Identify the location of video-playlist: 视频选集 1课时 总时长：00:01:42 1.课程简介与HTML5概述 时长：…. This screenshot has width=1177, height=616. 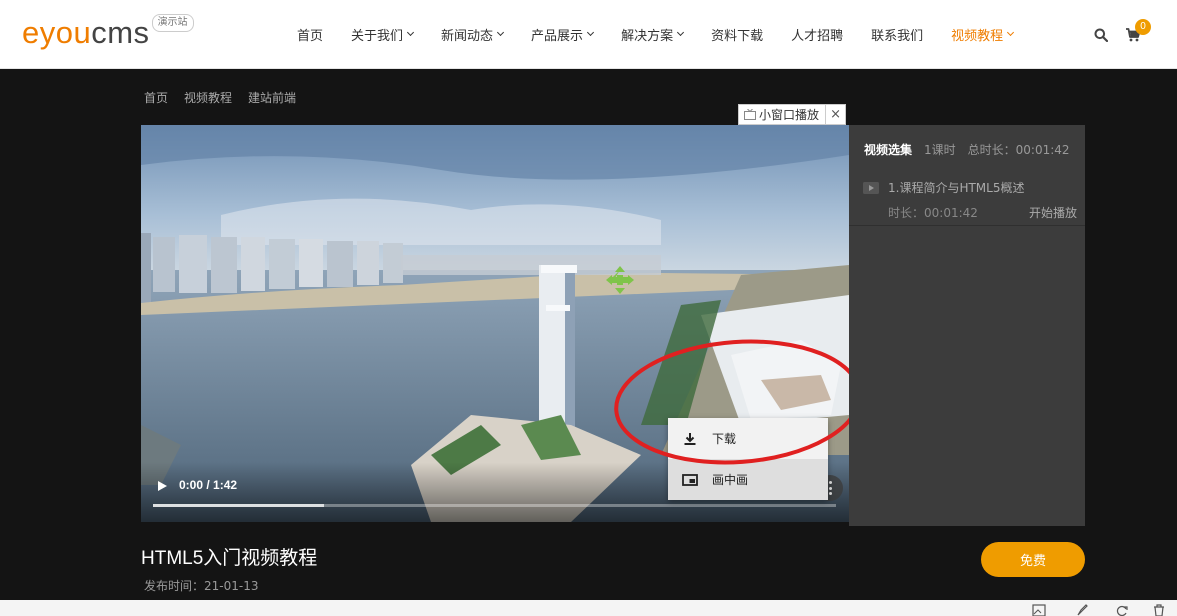
(967, 325).